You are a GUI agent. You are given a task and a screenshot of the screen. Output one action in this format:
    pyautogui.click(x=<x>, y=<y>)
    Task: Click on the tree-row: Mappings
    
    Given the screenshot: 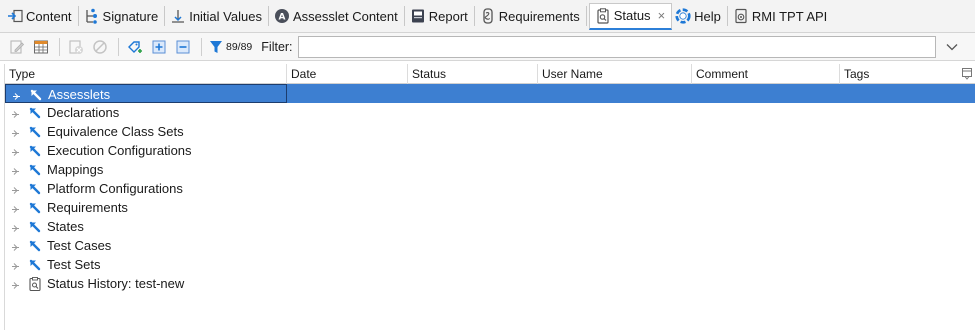 What is the action you would take?
    pyautogui.click(x=490, y=169)
    